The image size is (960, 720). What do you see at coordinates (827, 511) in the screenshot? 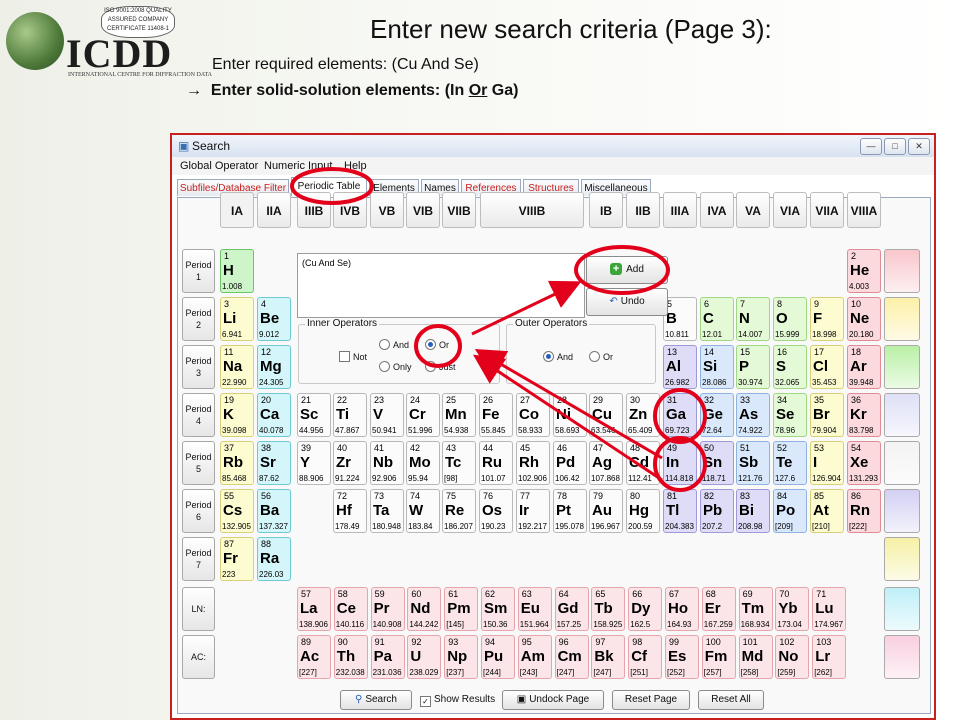
I see `element-at: 85 At [210]` at bounding box center [827, 511].